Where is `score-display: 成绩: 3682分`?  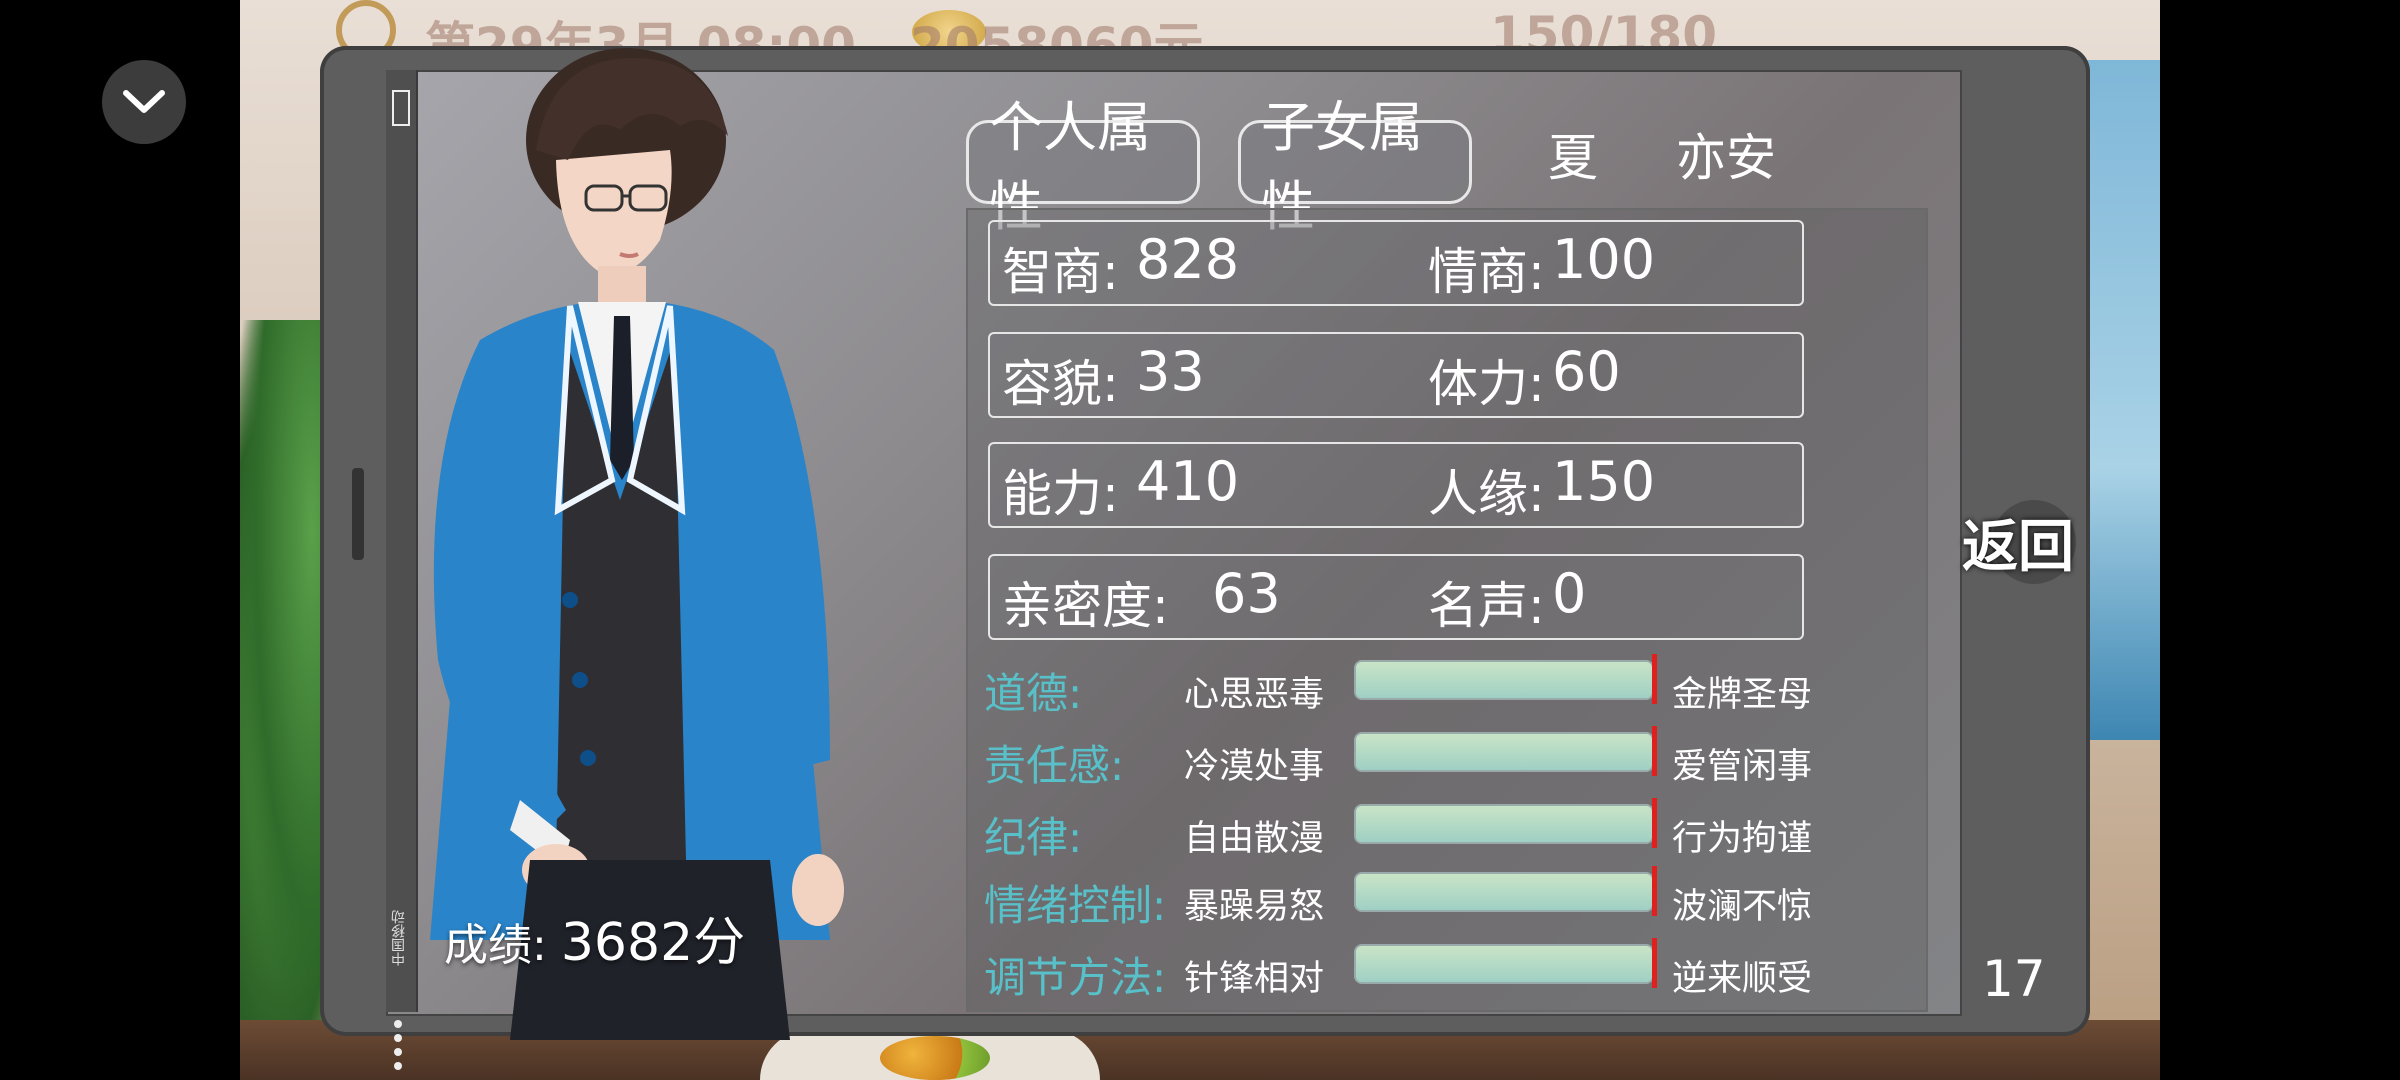 score-display: 成绩: 3682分 is located at coordinates (594, 937).